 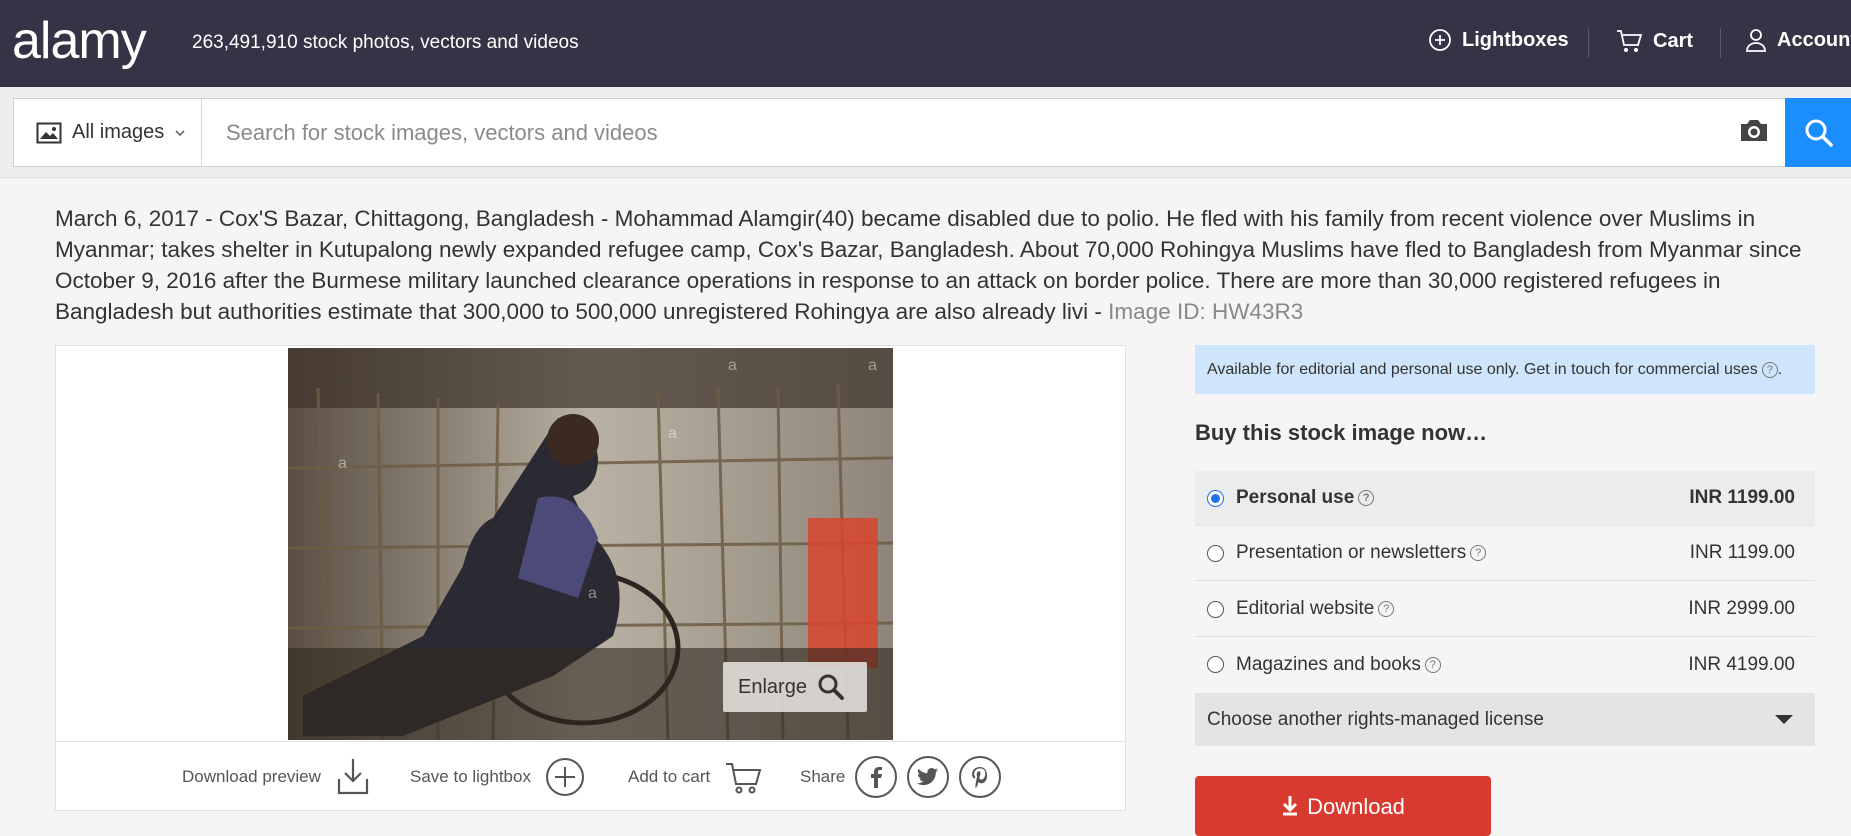 What do you see at coordinates (980, 777) in the screenshot?
I see `pinterest-icon` at bounding box center [980, 777].